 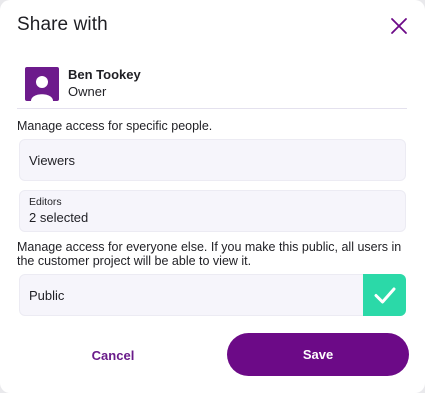 I want to click on owner-name: Ben Tookey, so click(x=104, y=74).